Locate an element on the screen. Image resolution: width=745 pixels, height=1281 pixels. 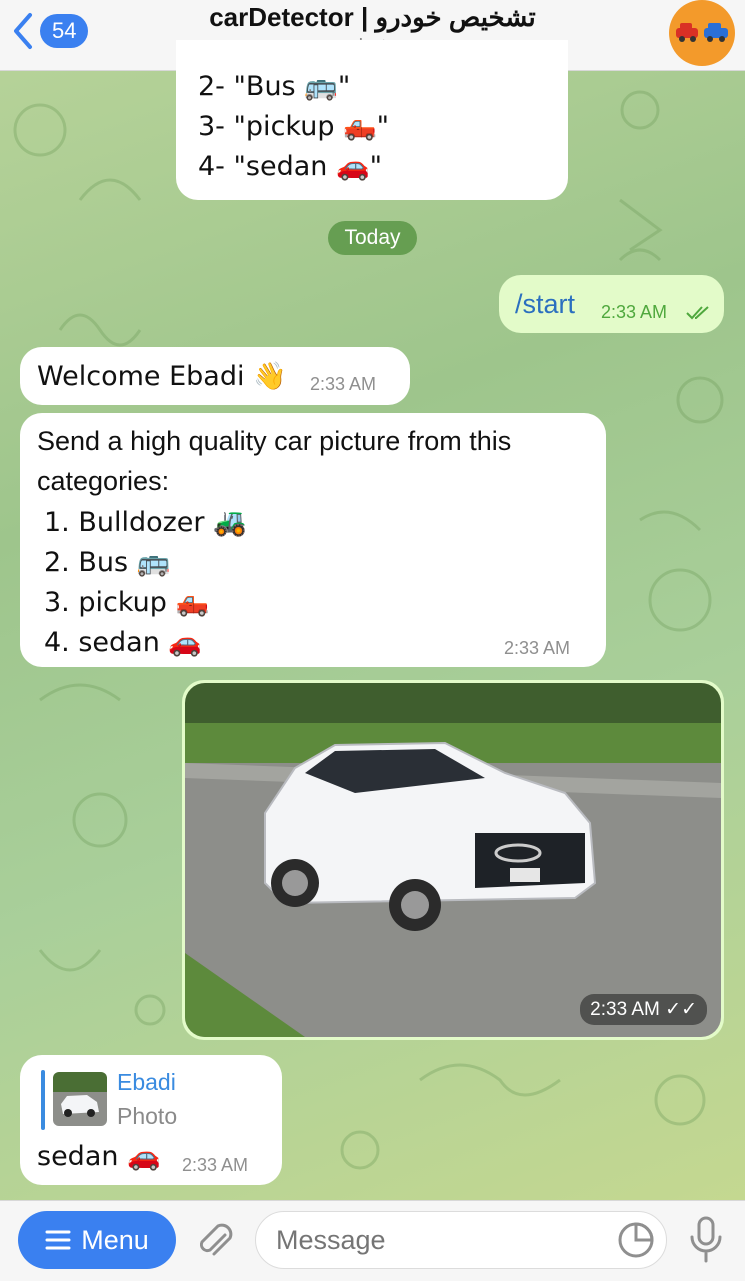
sticker-icon is located at coordinates (636, 1240).